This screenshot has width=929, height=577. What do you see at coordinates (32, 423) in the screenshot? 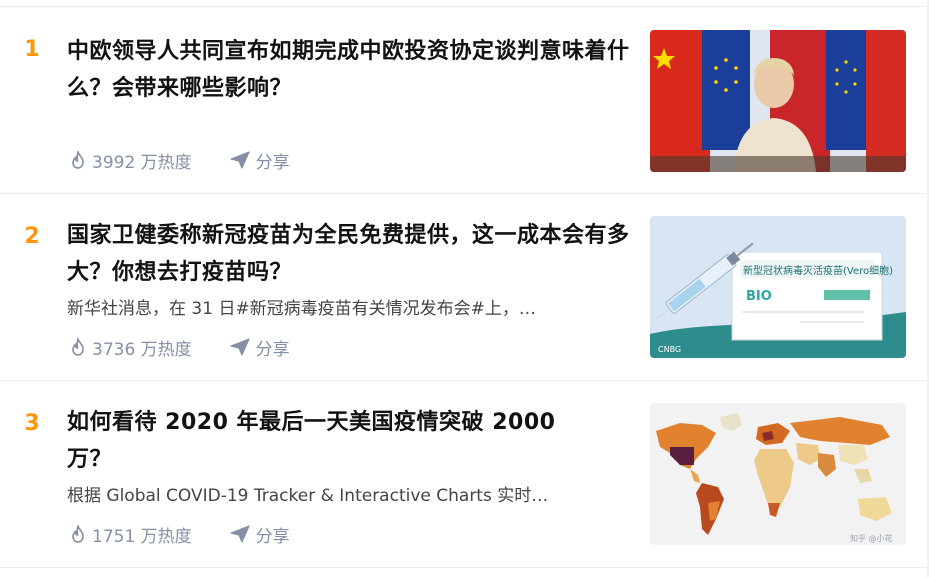
I see `rank-number: 3` at bounding box center [32, 423].